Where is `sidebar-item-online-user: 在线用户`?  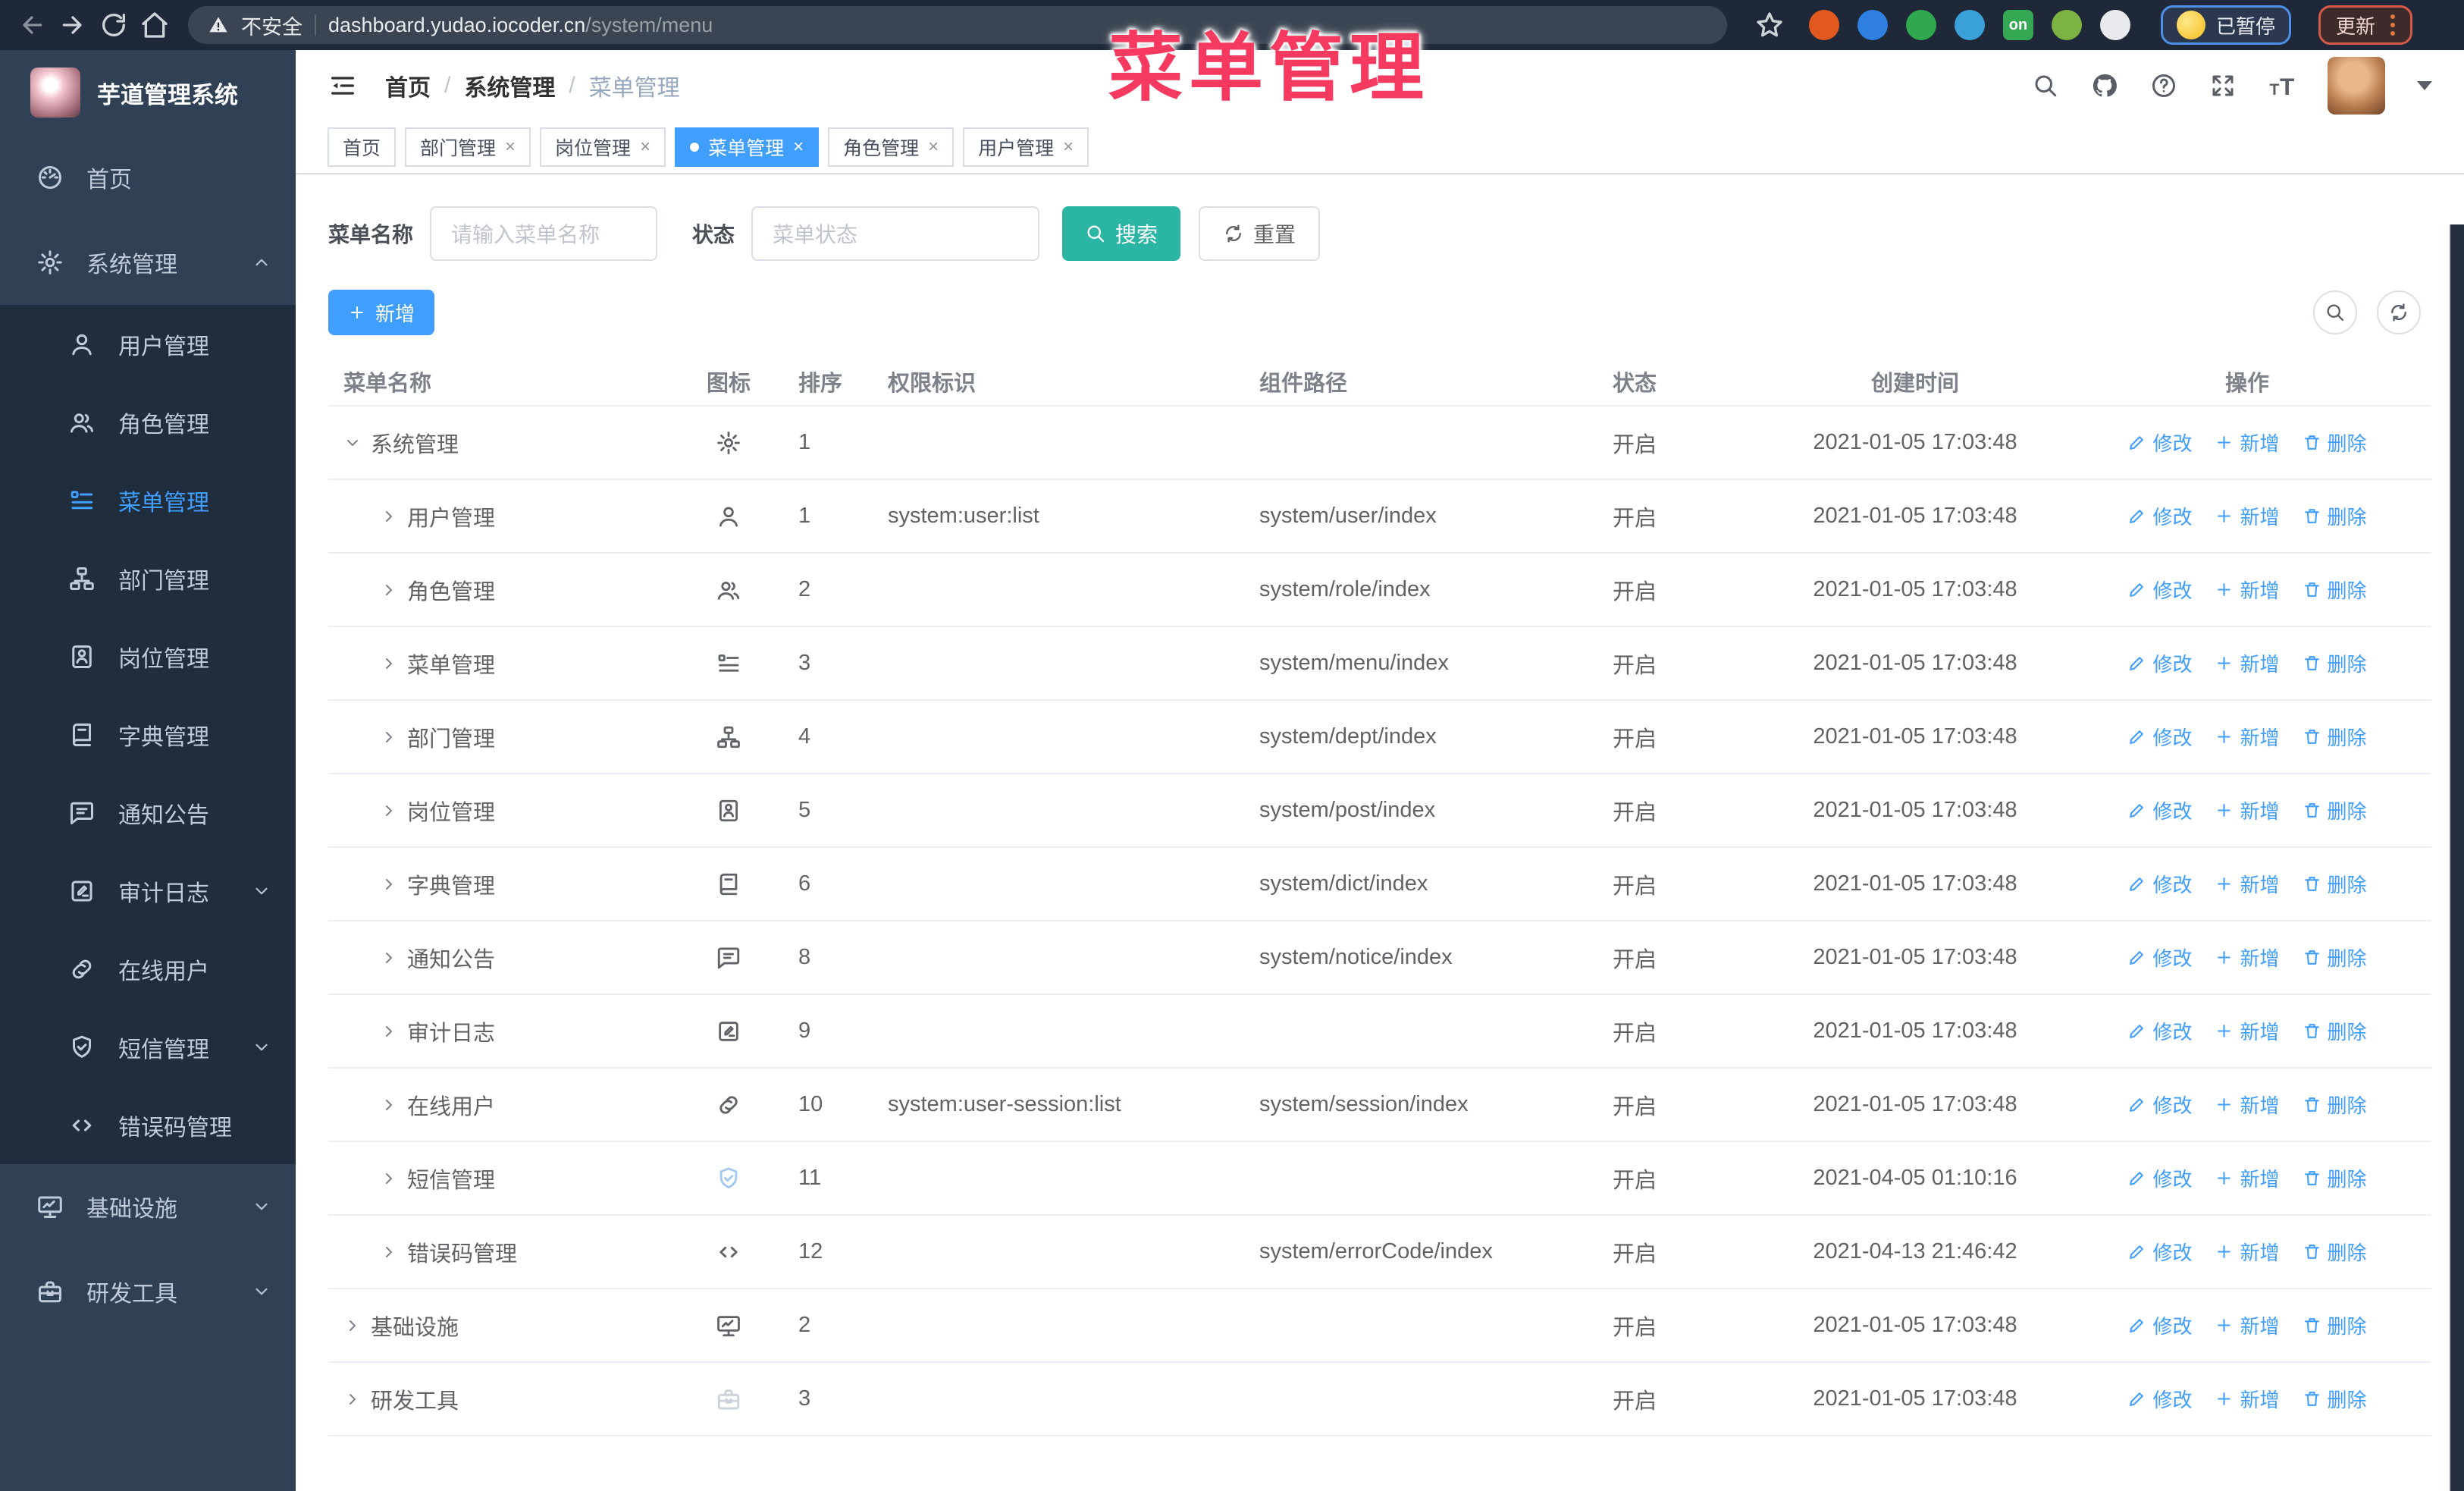
sidebar-item-online-user: 在线用户 is located at coordinates (148, 969).